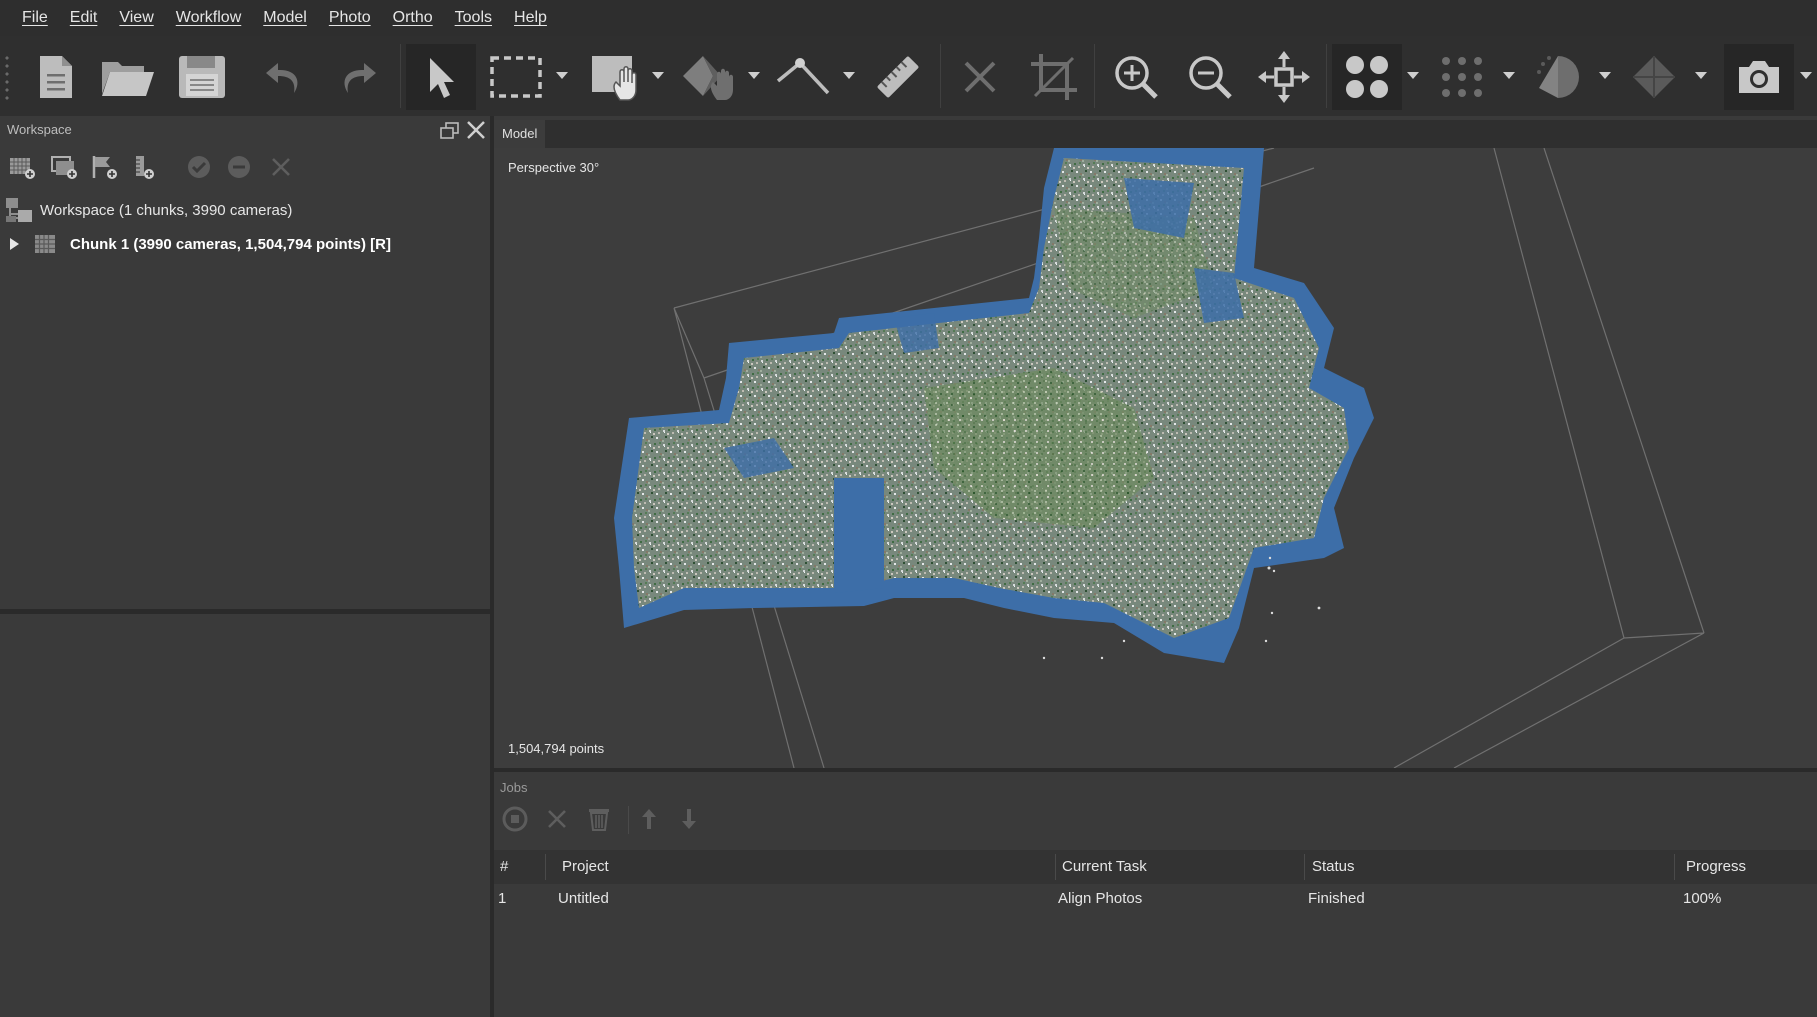 The image size is (1817, 1017). I want to click on float-window-icon, so click(449, 130).